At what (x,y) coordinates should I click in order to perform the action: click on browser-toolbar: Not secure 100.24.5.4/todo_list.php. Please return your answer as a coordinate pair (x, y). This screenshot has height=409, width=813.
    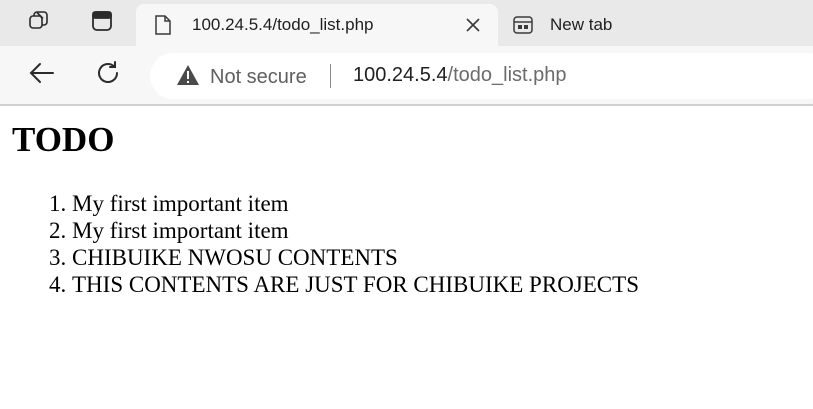
    Looking at the image, I should click on (406, 76).